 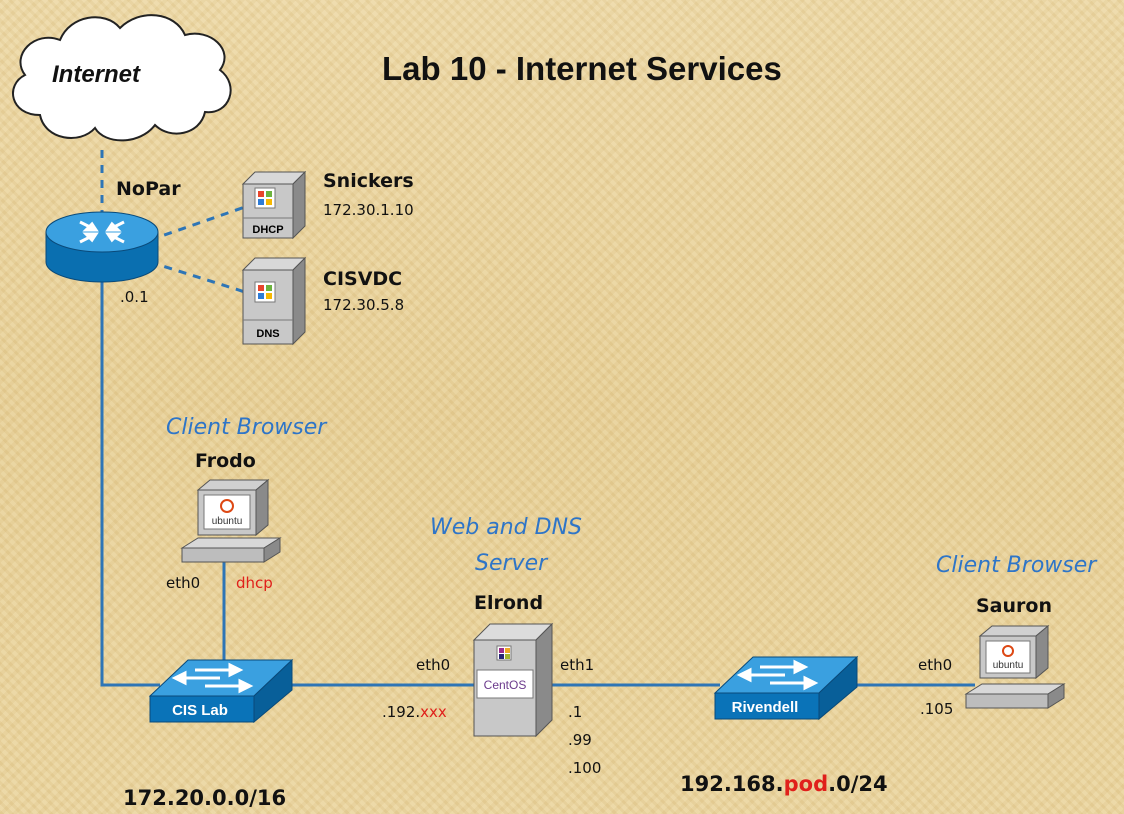 I want to click on snickers-tag: DHCP, so click(x=267, y=230).